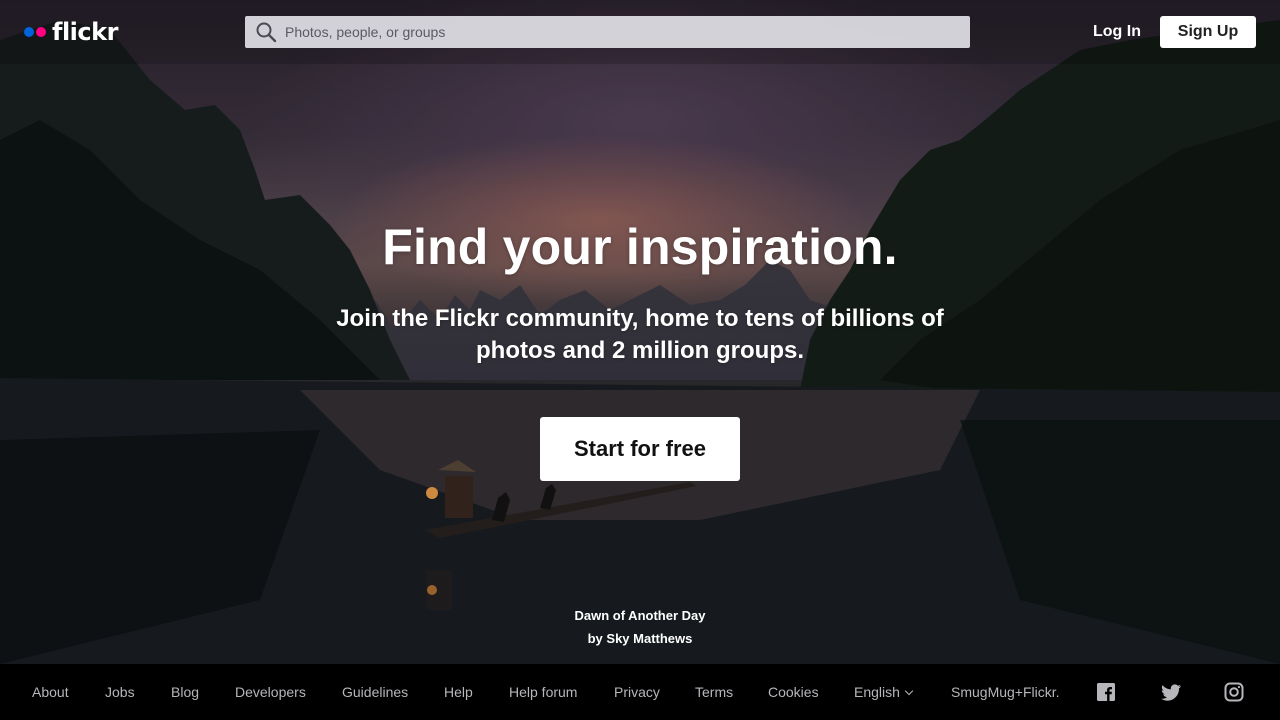 This screenshot has height=720, width=1280. Describe the element at coordinates (375, 692) in the screenshot. I see `footer-link-guidelines: Guidelines` at that location.